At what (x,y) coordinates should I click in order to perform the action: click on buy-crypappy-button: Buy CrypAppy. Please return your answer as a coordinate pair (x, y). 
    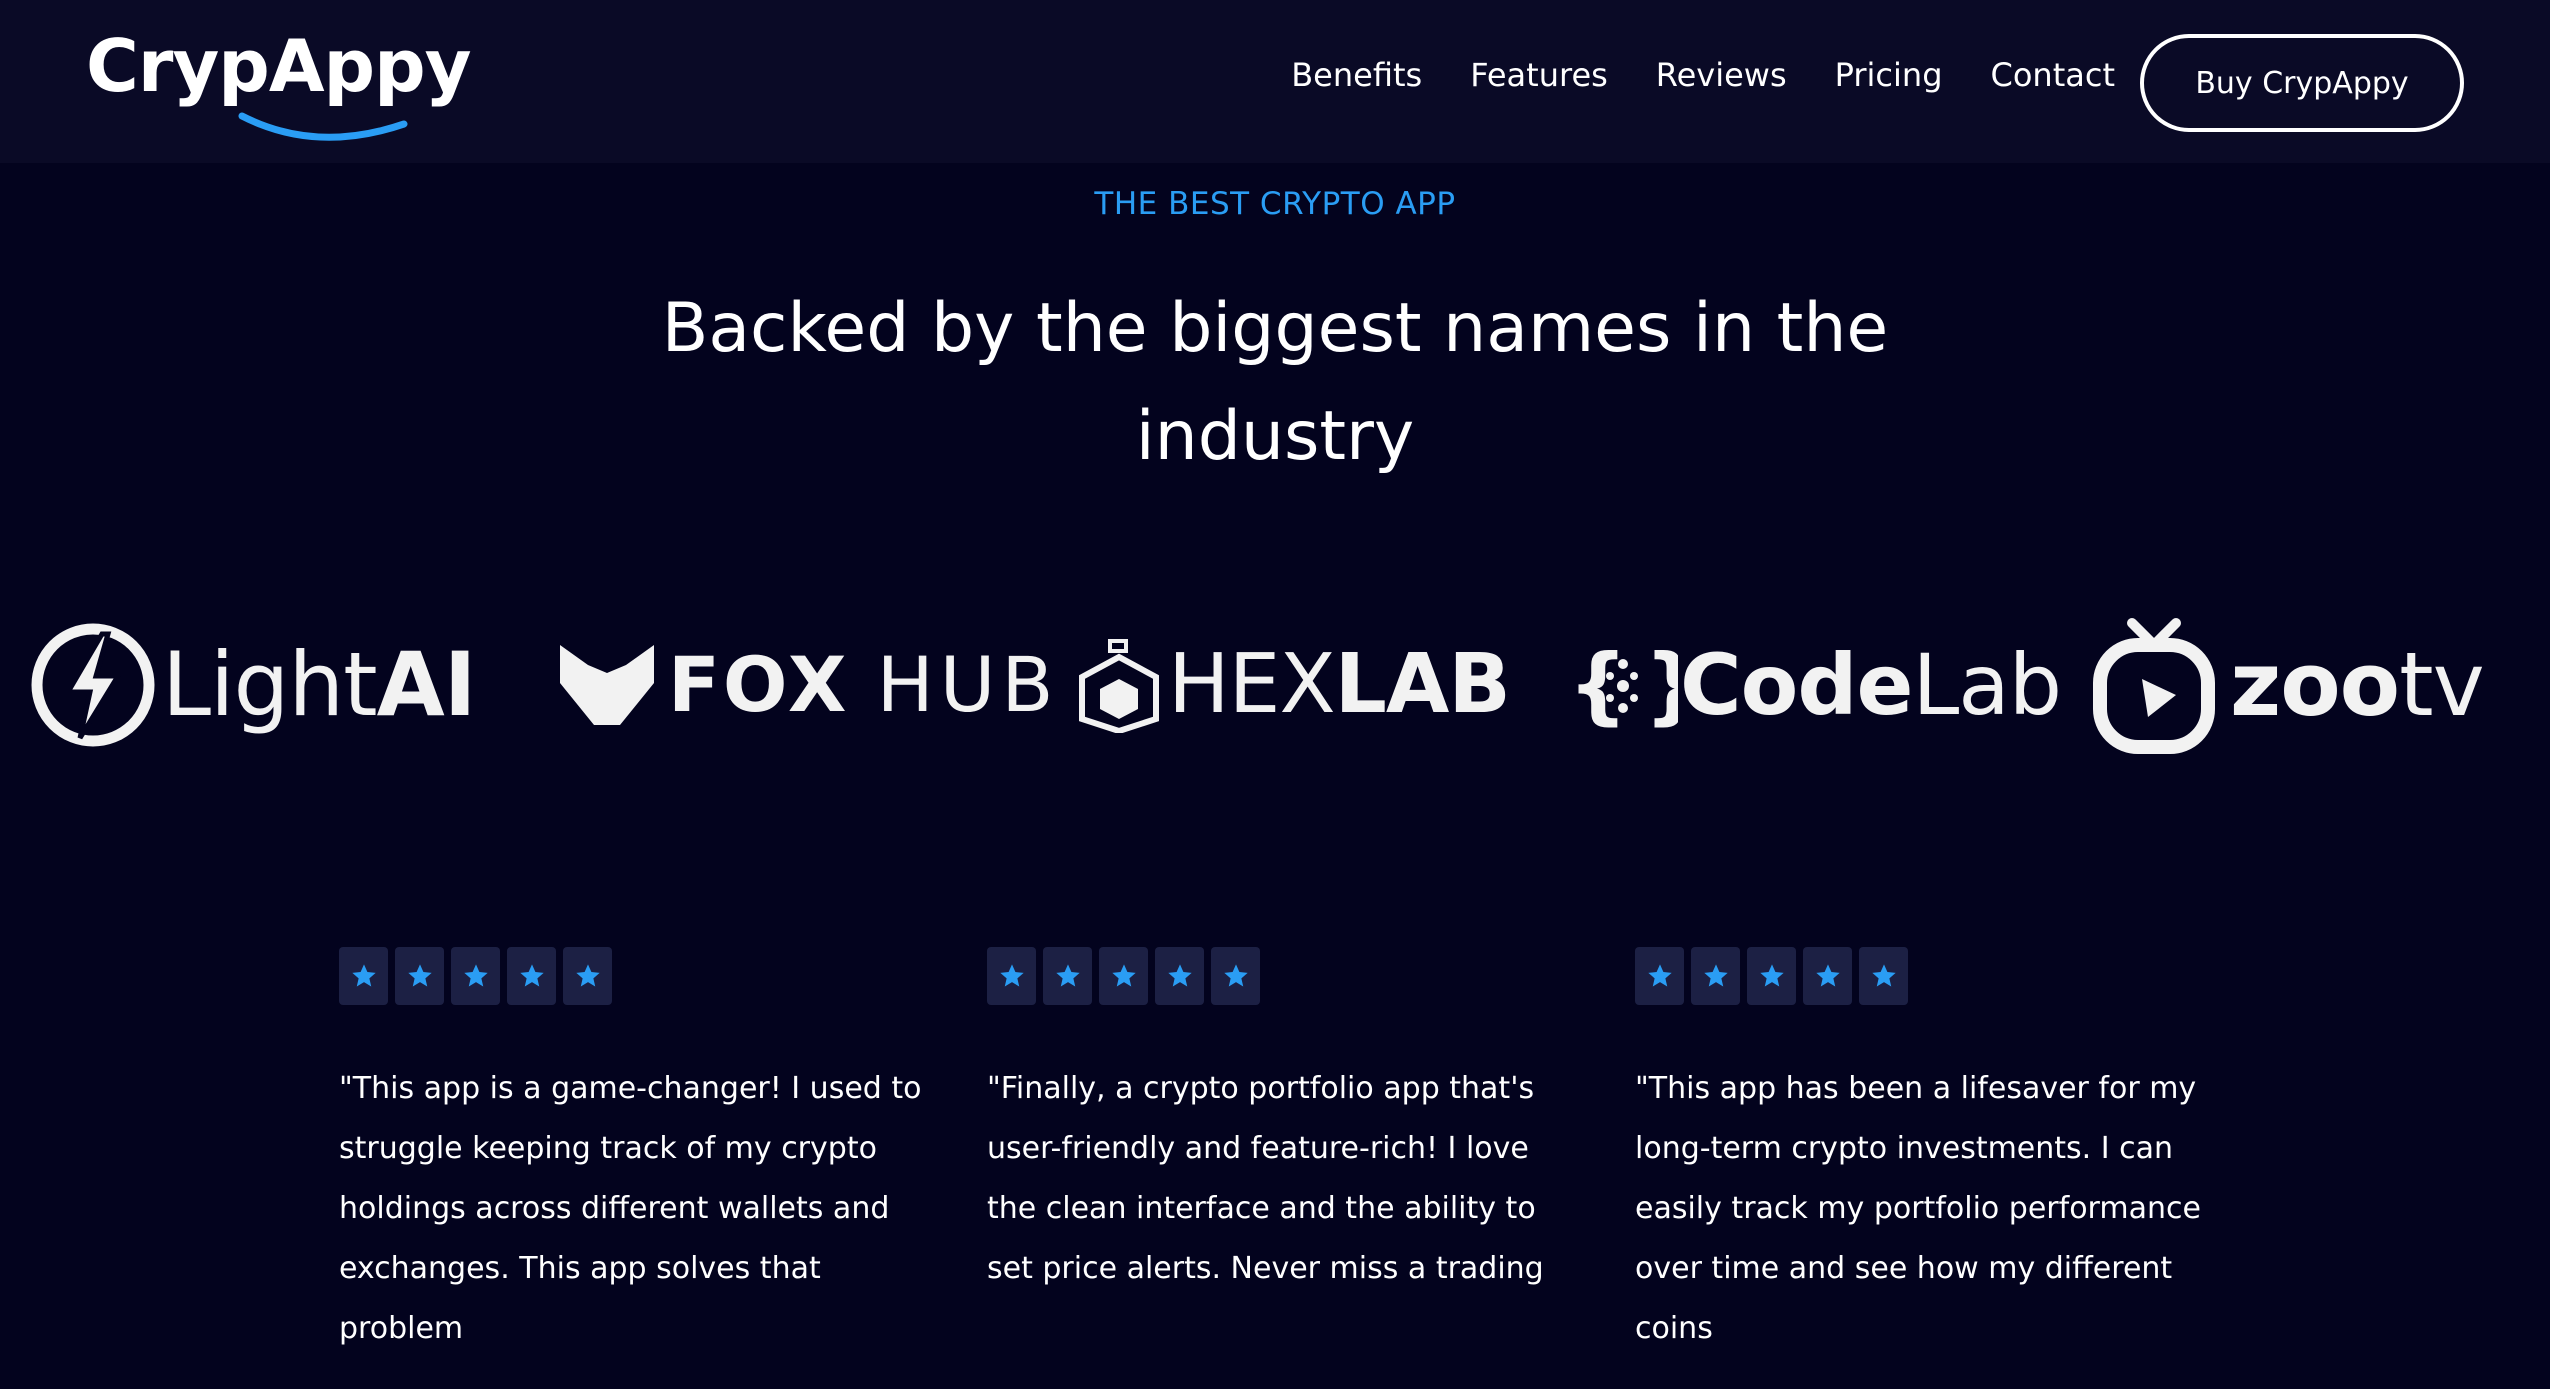
    Looking at the image, I should click on (2302, 83).